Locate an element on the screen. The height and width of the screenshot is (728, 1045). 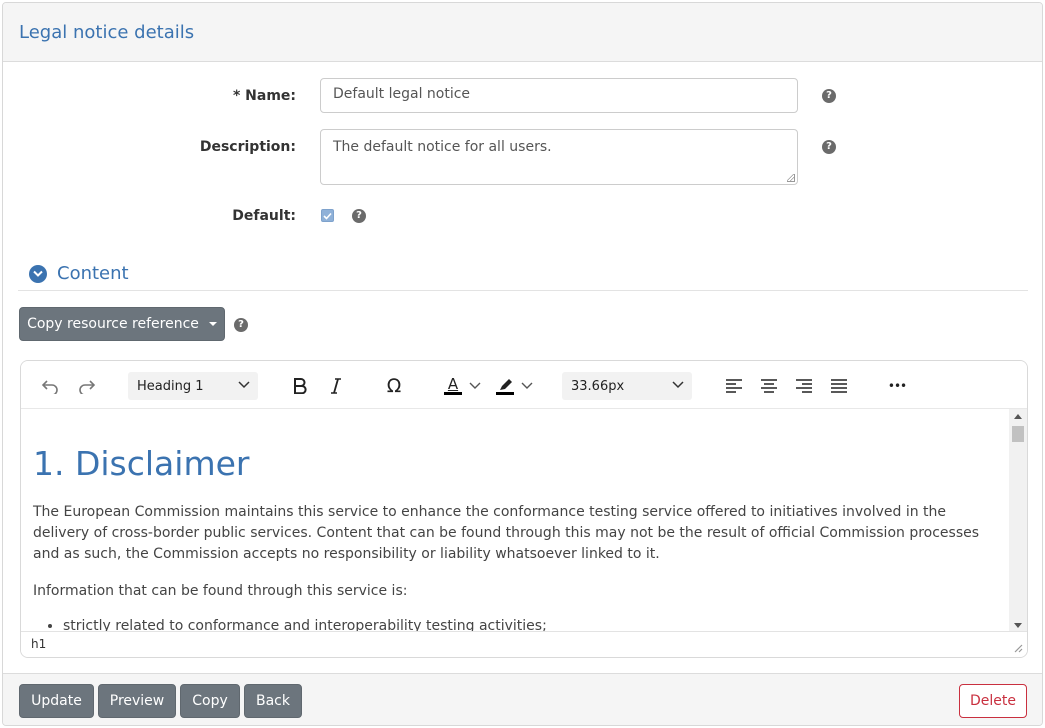
block-format-select: Heading 1 is located at coordinates (193, 386).